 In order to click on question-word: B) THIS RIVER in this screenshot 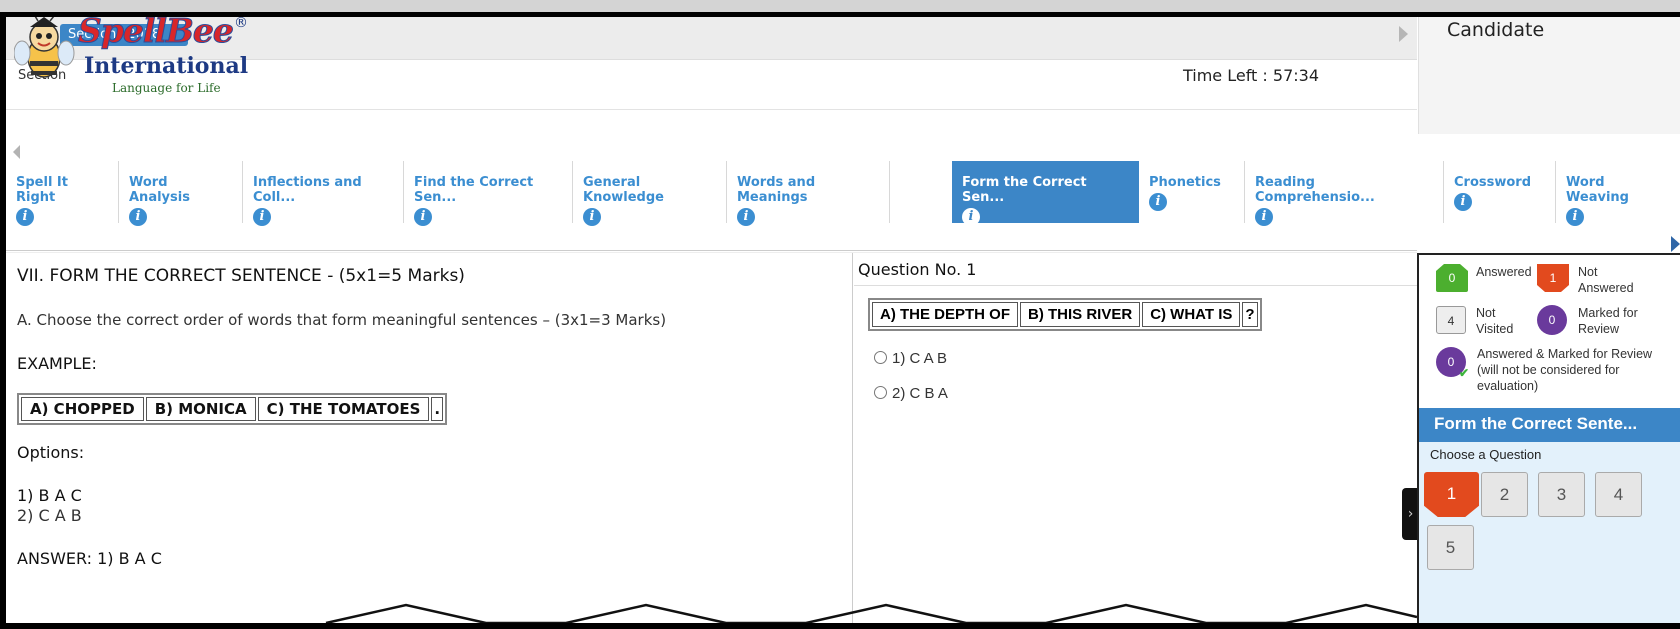, I will do `click(1080, 314)`.